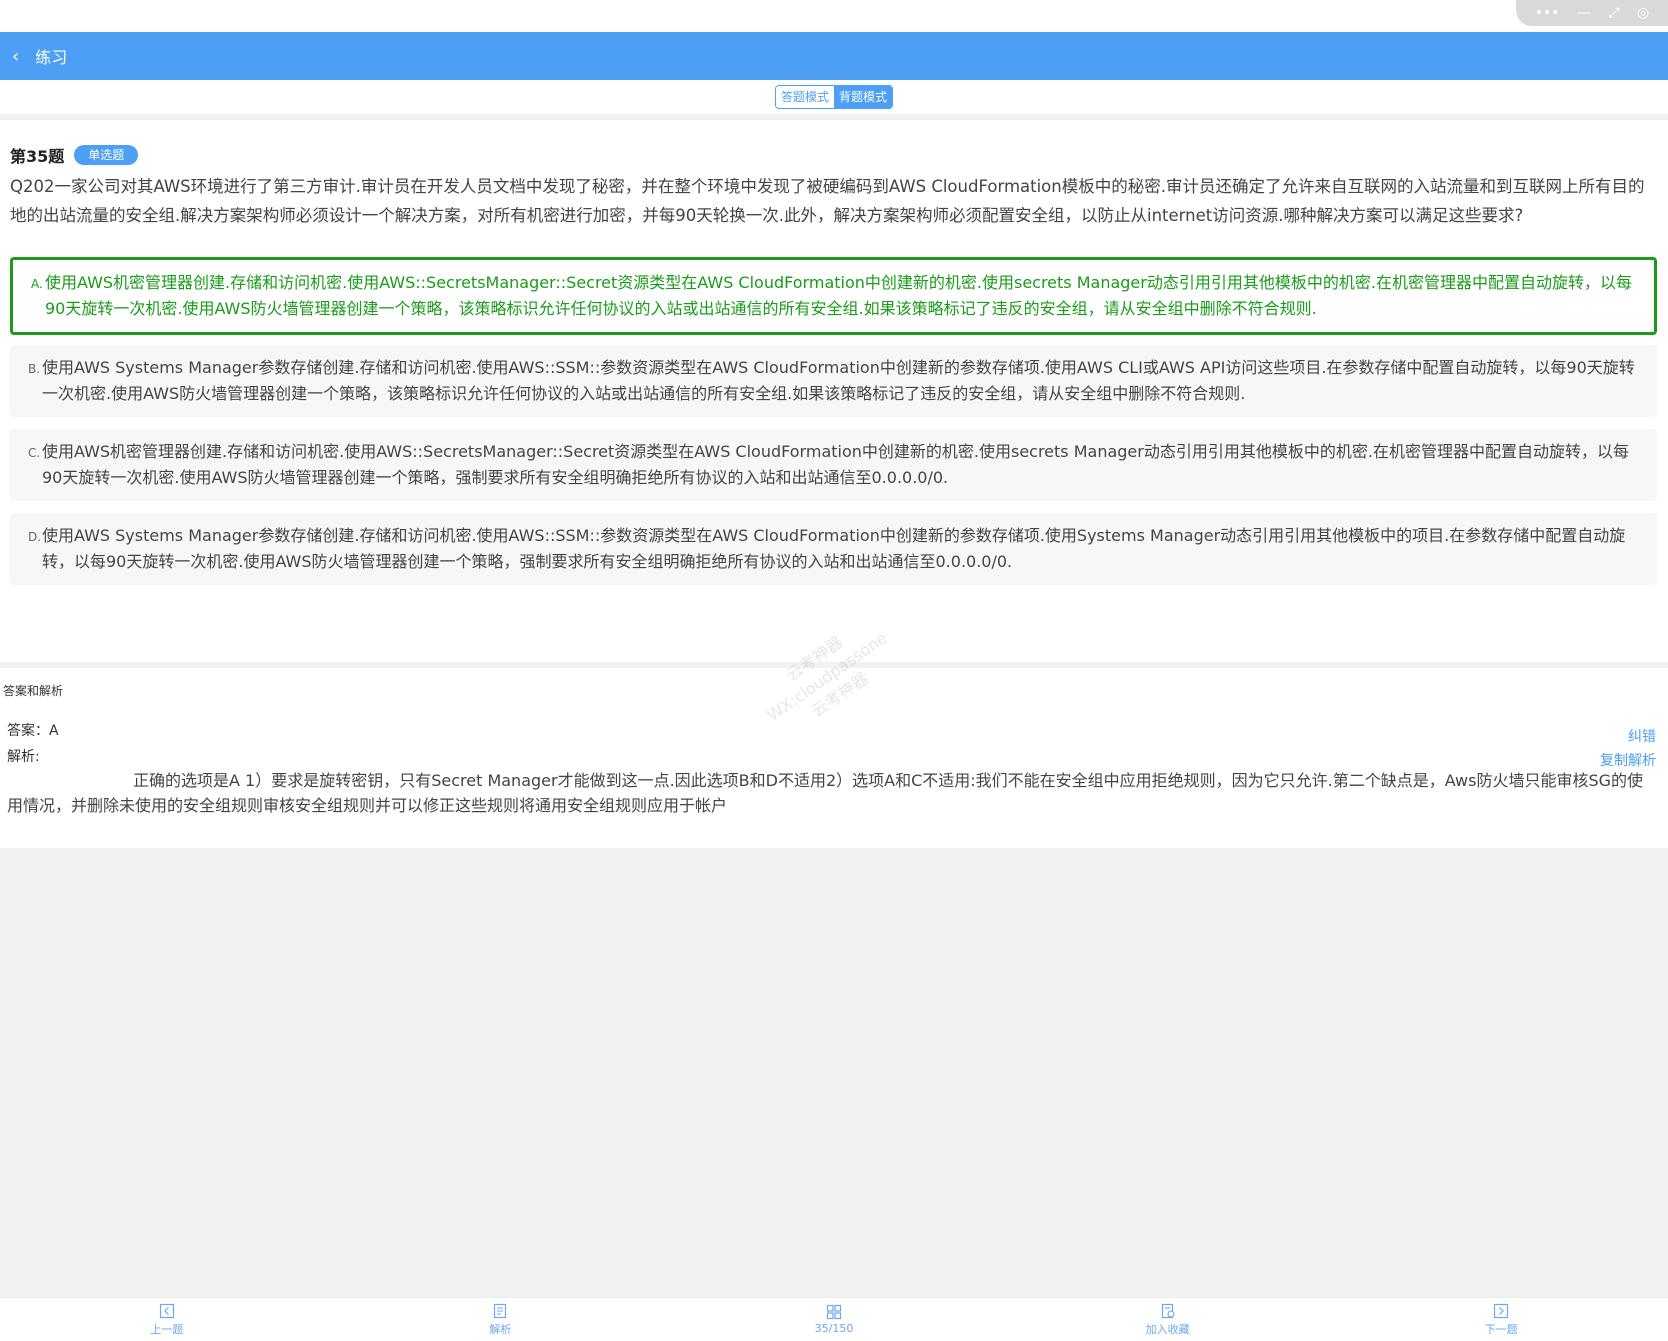 This screenshot has height=1341, width=1668. Describe the element at coordinates (500, 1329) in the screenshot. I see `tab-label: 解析` at that location.